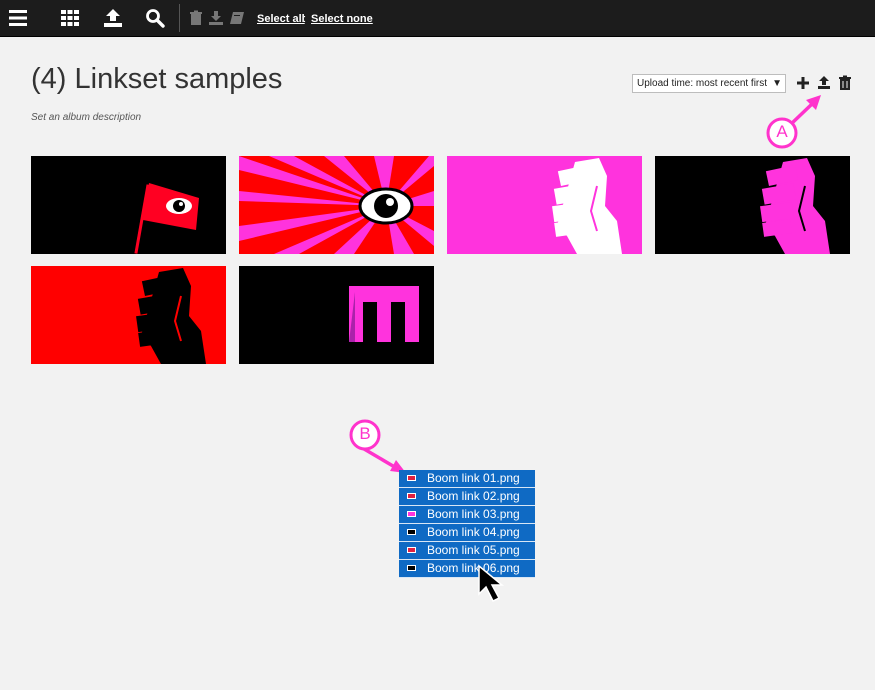  I want to click on upload-button, so click(113, 18).